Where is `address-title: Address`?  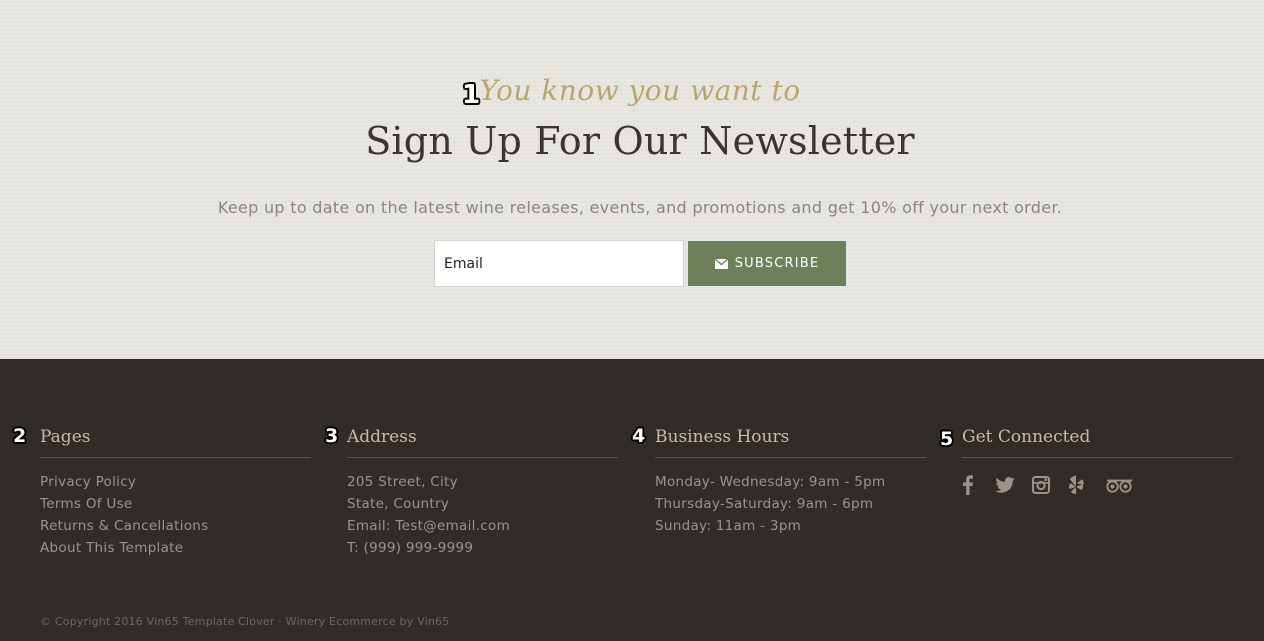 address-title: Address is located at coordinates (482, 441).